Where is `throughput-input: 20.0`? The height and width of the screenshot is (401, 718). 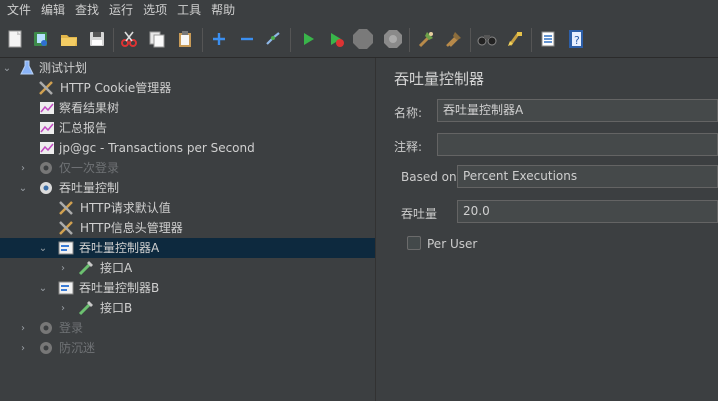 throughput-input: 20.0 is located at coordinates (587, 211).